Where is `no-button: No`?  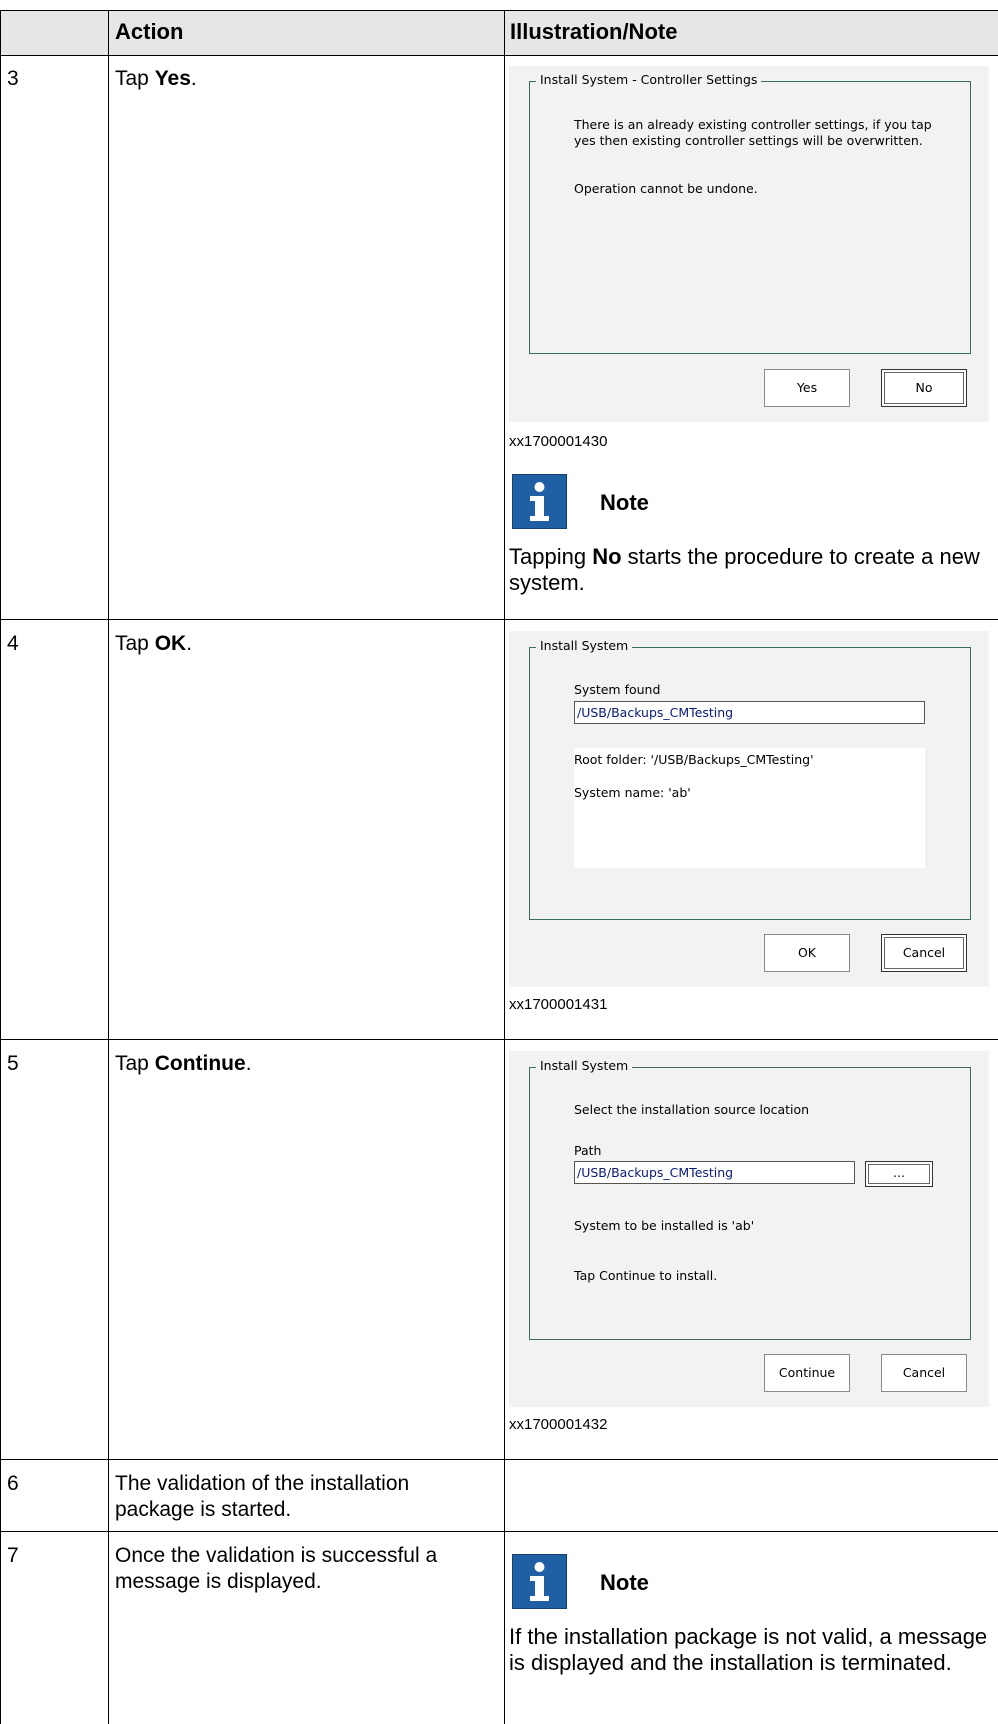 no-button: No is located at coordinates (924, 388).